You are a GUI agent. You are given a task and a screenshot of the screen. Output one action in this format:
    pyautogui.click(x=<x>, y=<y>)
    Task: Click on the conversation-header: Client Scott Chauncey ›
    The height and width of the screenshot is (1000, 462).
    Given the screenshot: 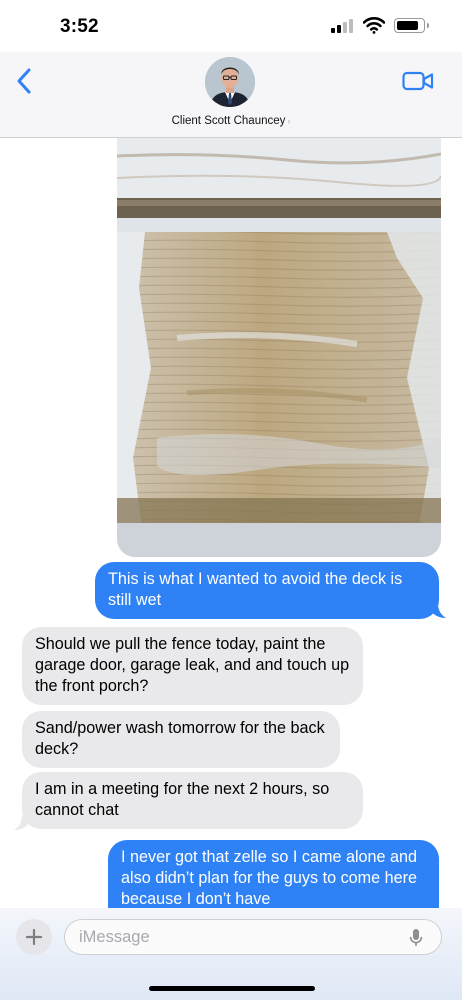 What is the action you would take?
    pyautogui.click(x=231, y=95)
    